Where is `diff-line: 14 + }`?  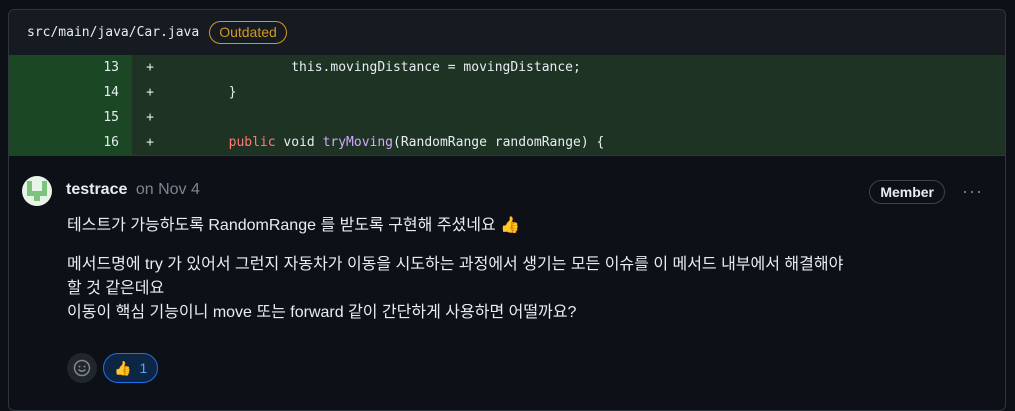
diff-line: 14 + } is located at coordinates (507, 92).